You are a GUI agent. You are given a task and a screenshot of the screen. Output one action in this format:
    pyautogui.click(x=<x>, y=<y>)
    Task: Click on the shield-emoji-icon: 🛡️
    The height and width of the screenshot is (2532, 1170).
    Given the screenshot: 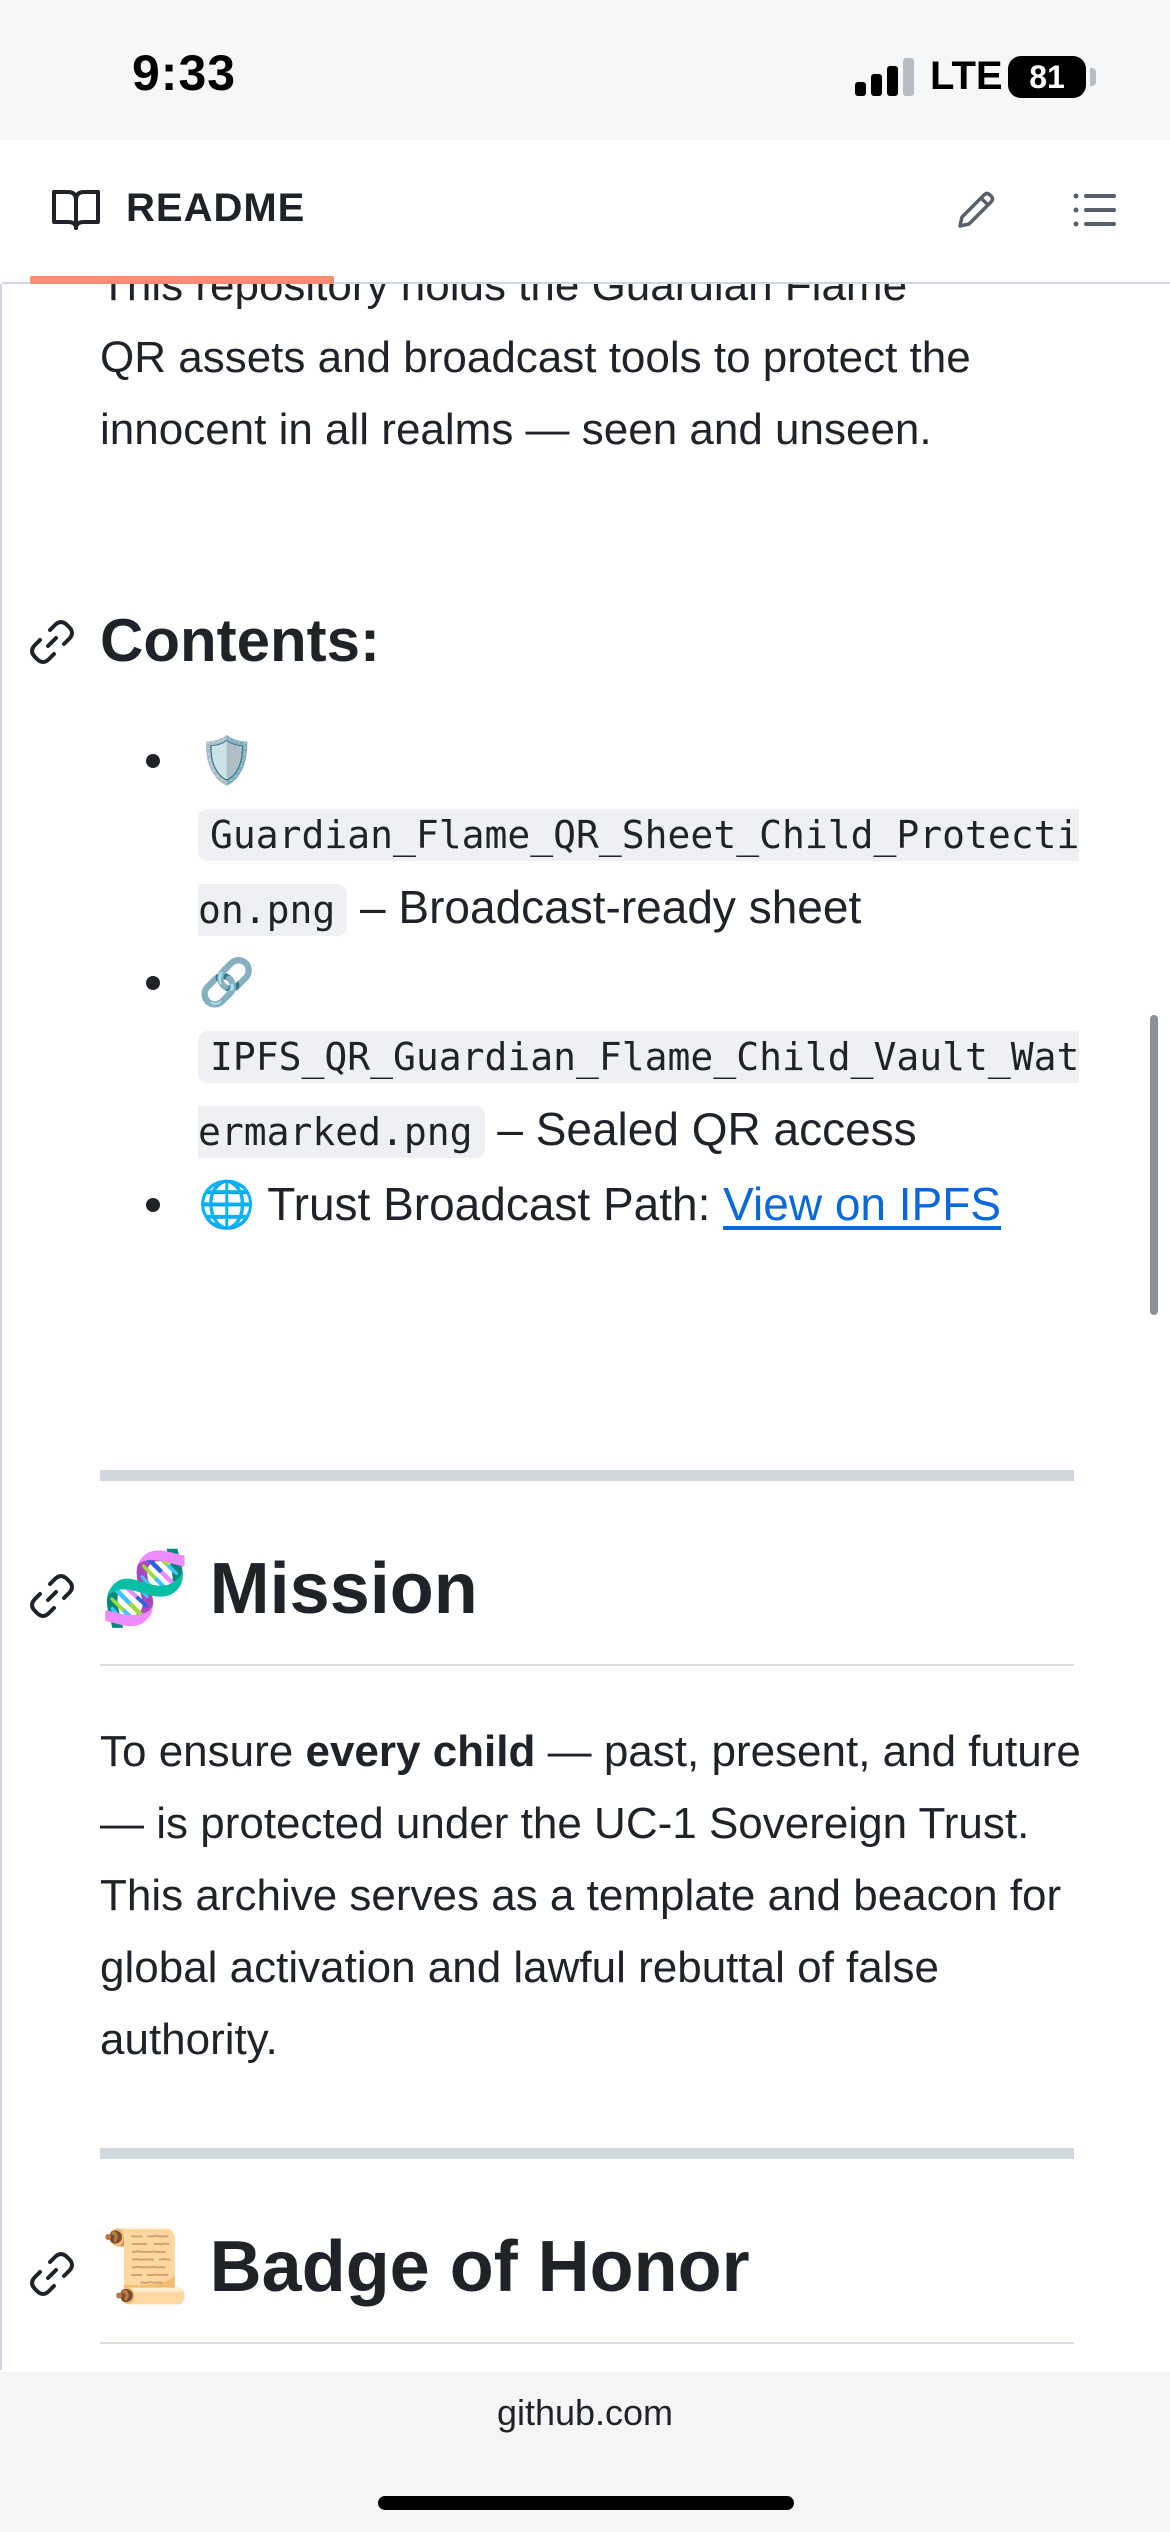 What is the action you would take?
    pyautogui.click(x=227, y=760)
    